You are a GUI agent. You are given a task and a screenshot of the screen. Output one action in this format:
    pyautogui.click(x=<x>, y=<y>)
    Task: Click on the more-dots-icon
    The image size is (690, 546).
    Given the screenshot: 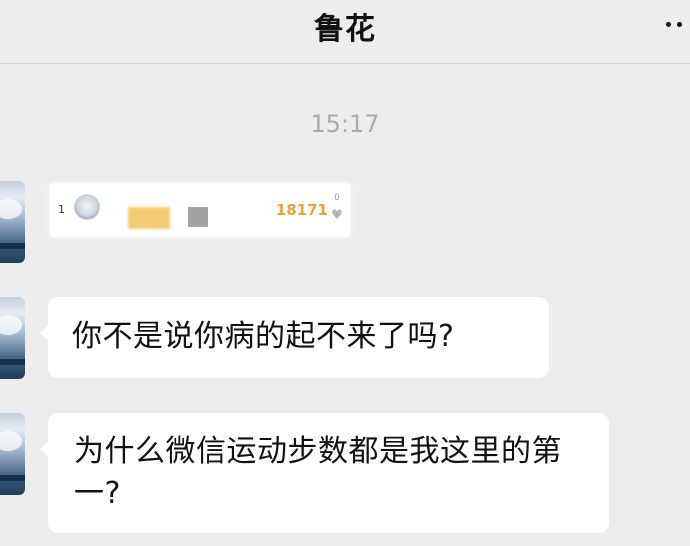 What is the action you would take?
    pyautogui.click(x=676, y=24)
    